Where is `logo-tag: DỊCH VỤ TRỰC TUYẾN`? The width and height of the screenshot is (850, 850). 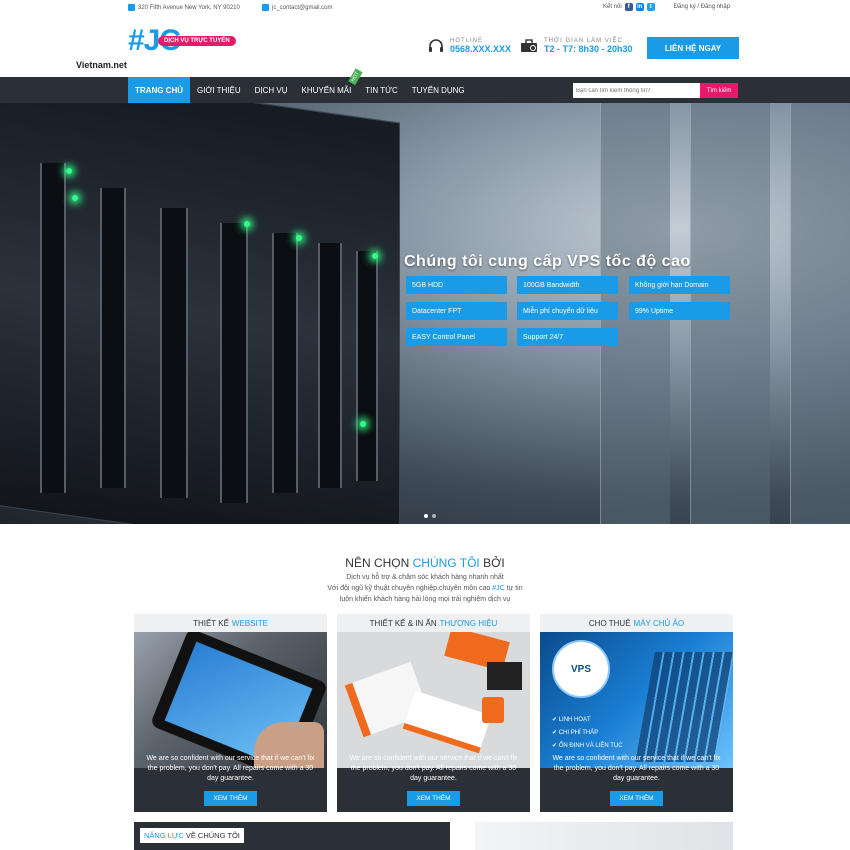
logo-tag: DỊCH VỤ TRỰC TUYẾN is located at coordinates (197, 41).